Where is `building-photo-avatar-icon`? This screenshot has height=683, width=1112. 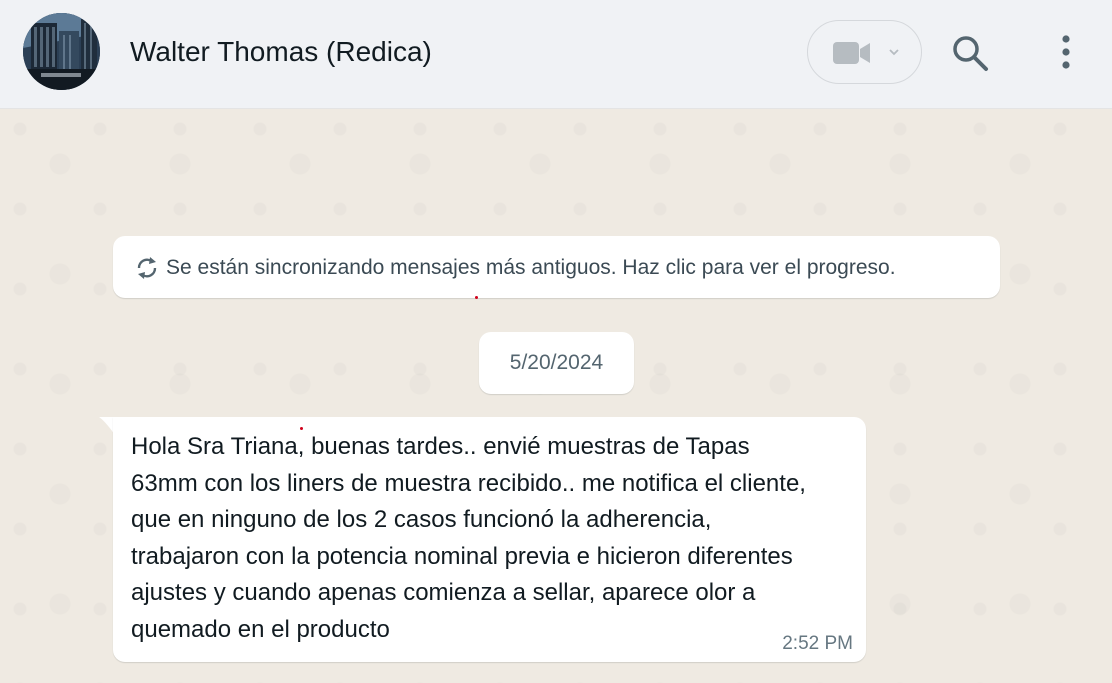
building-photo-avatar-icon is located at coordinates (61, 51).